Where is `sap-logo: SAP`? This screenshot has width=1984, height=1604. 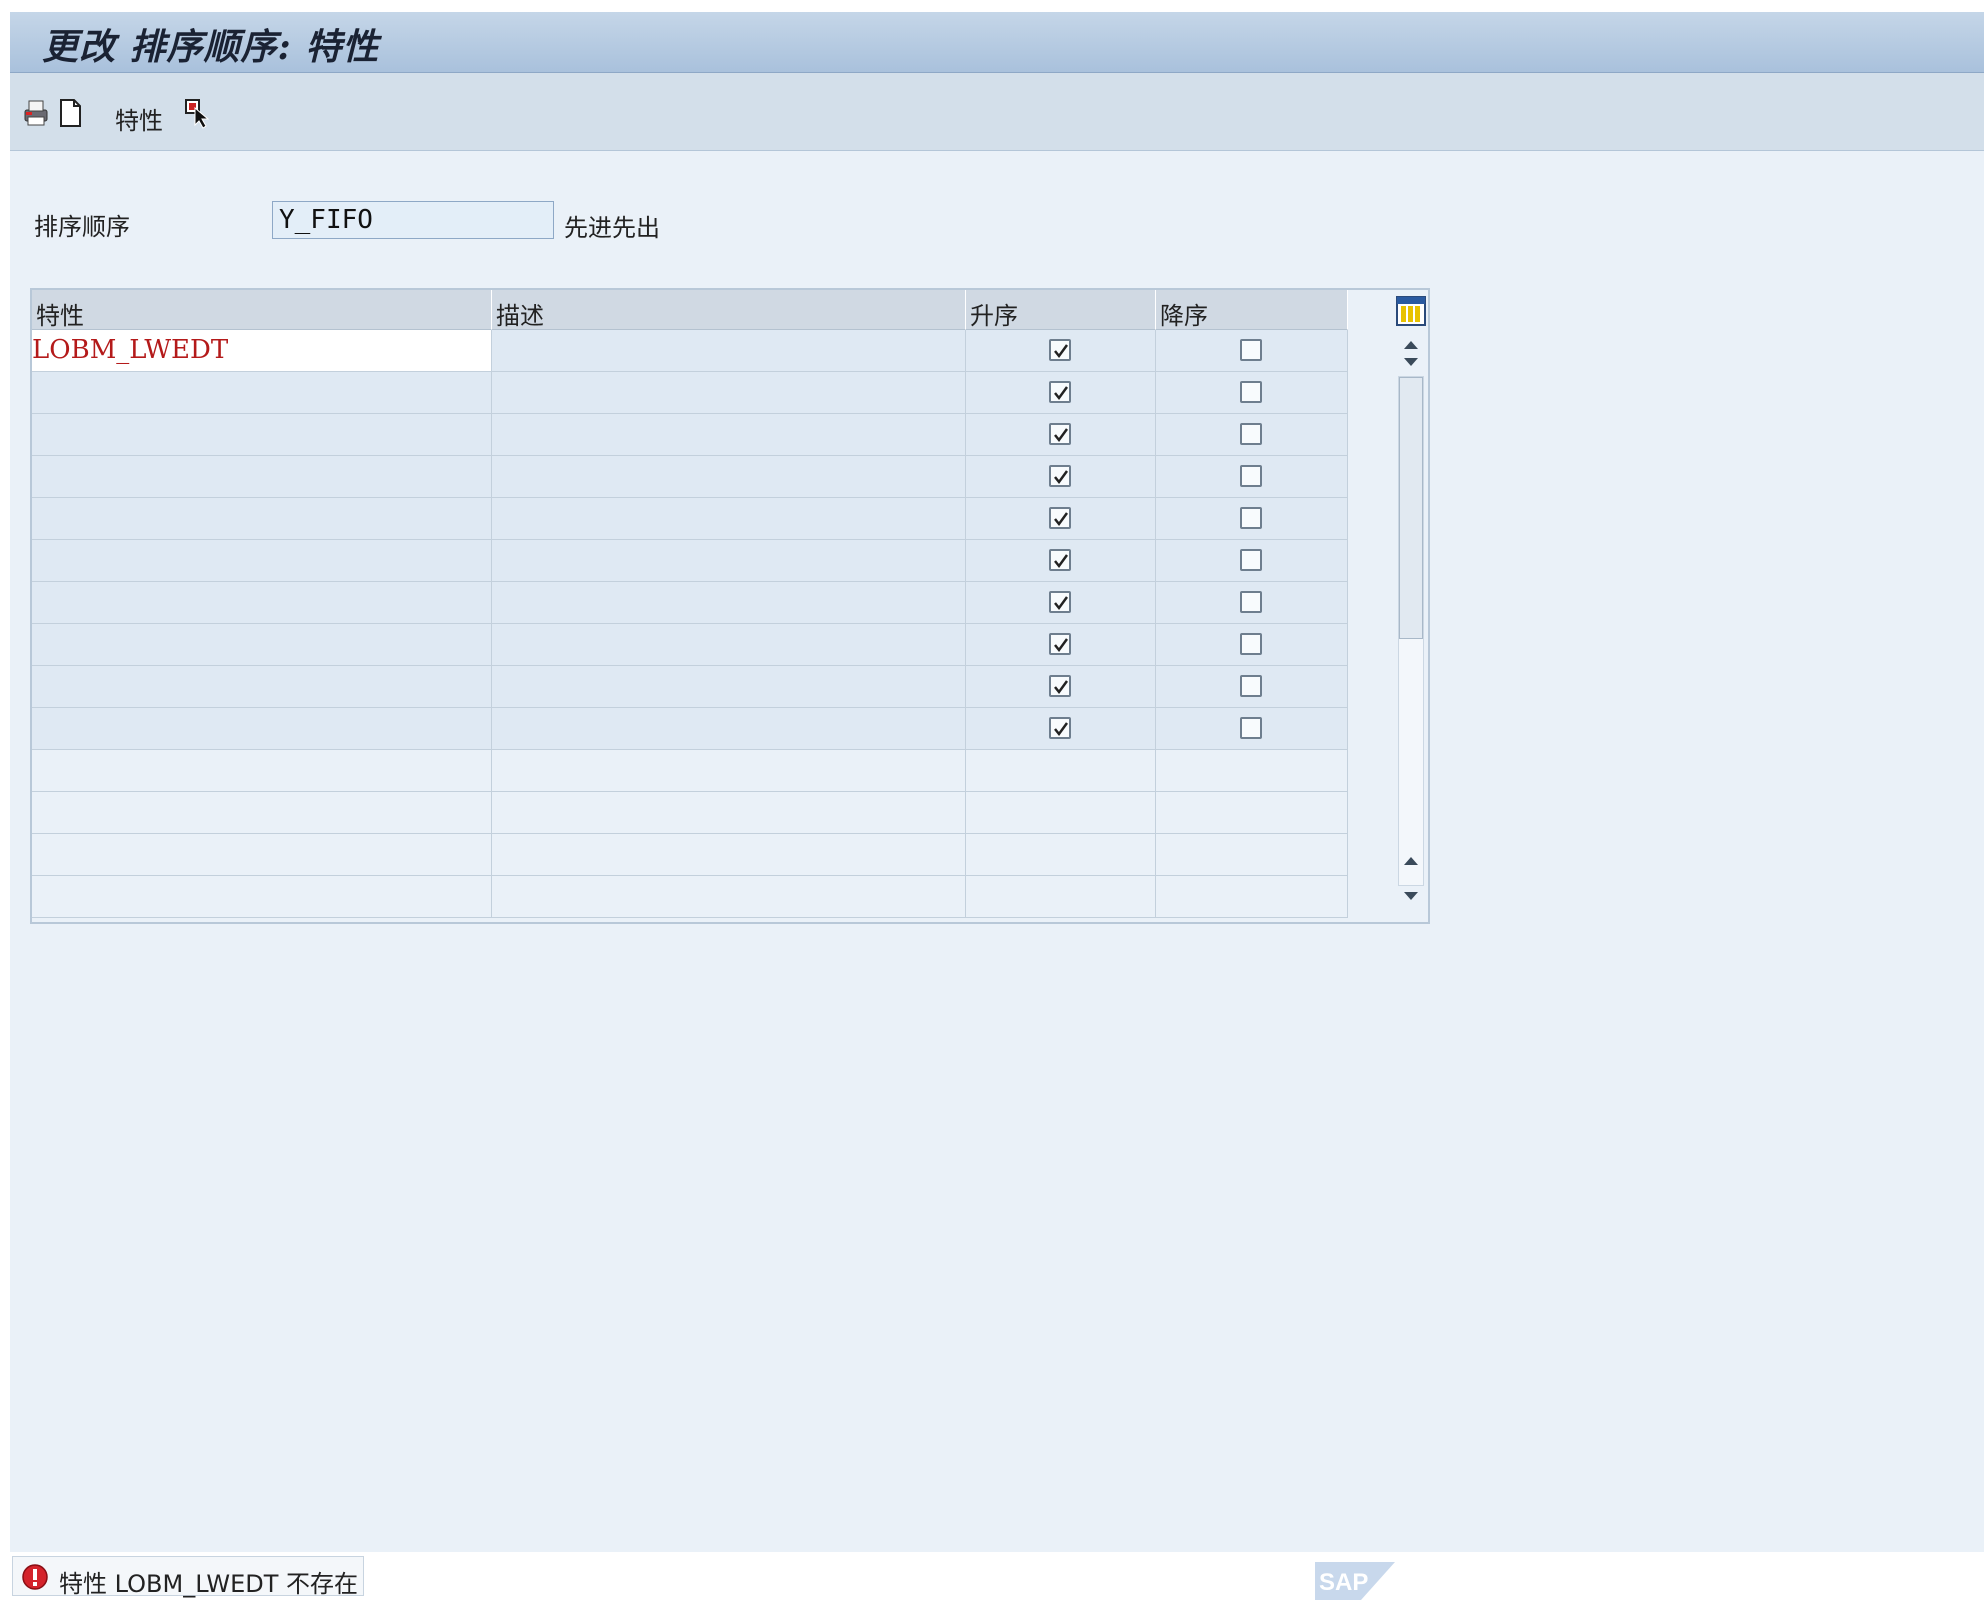
sap-logo: SAP is located at coordinates (1355, 1583).